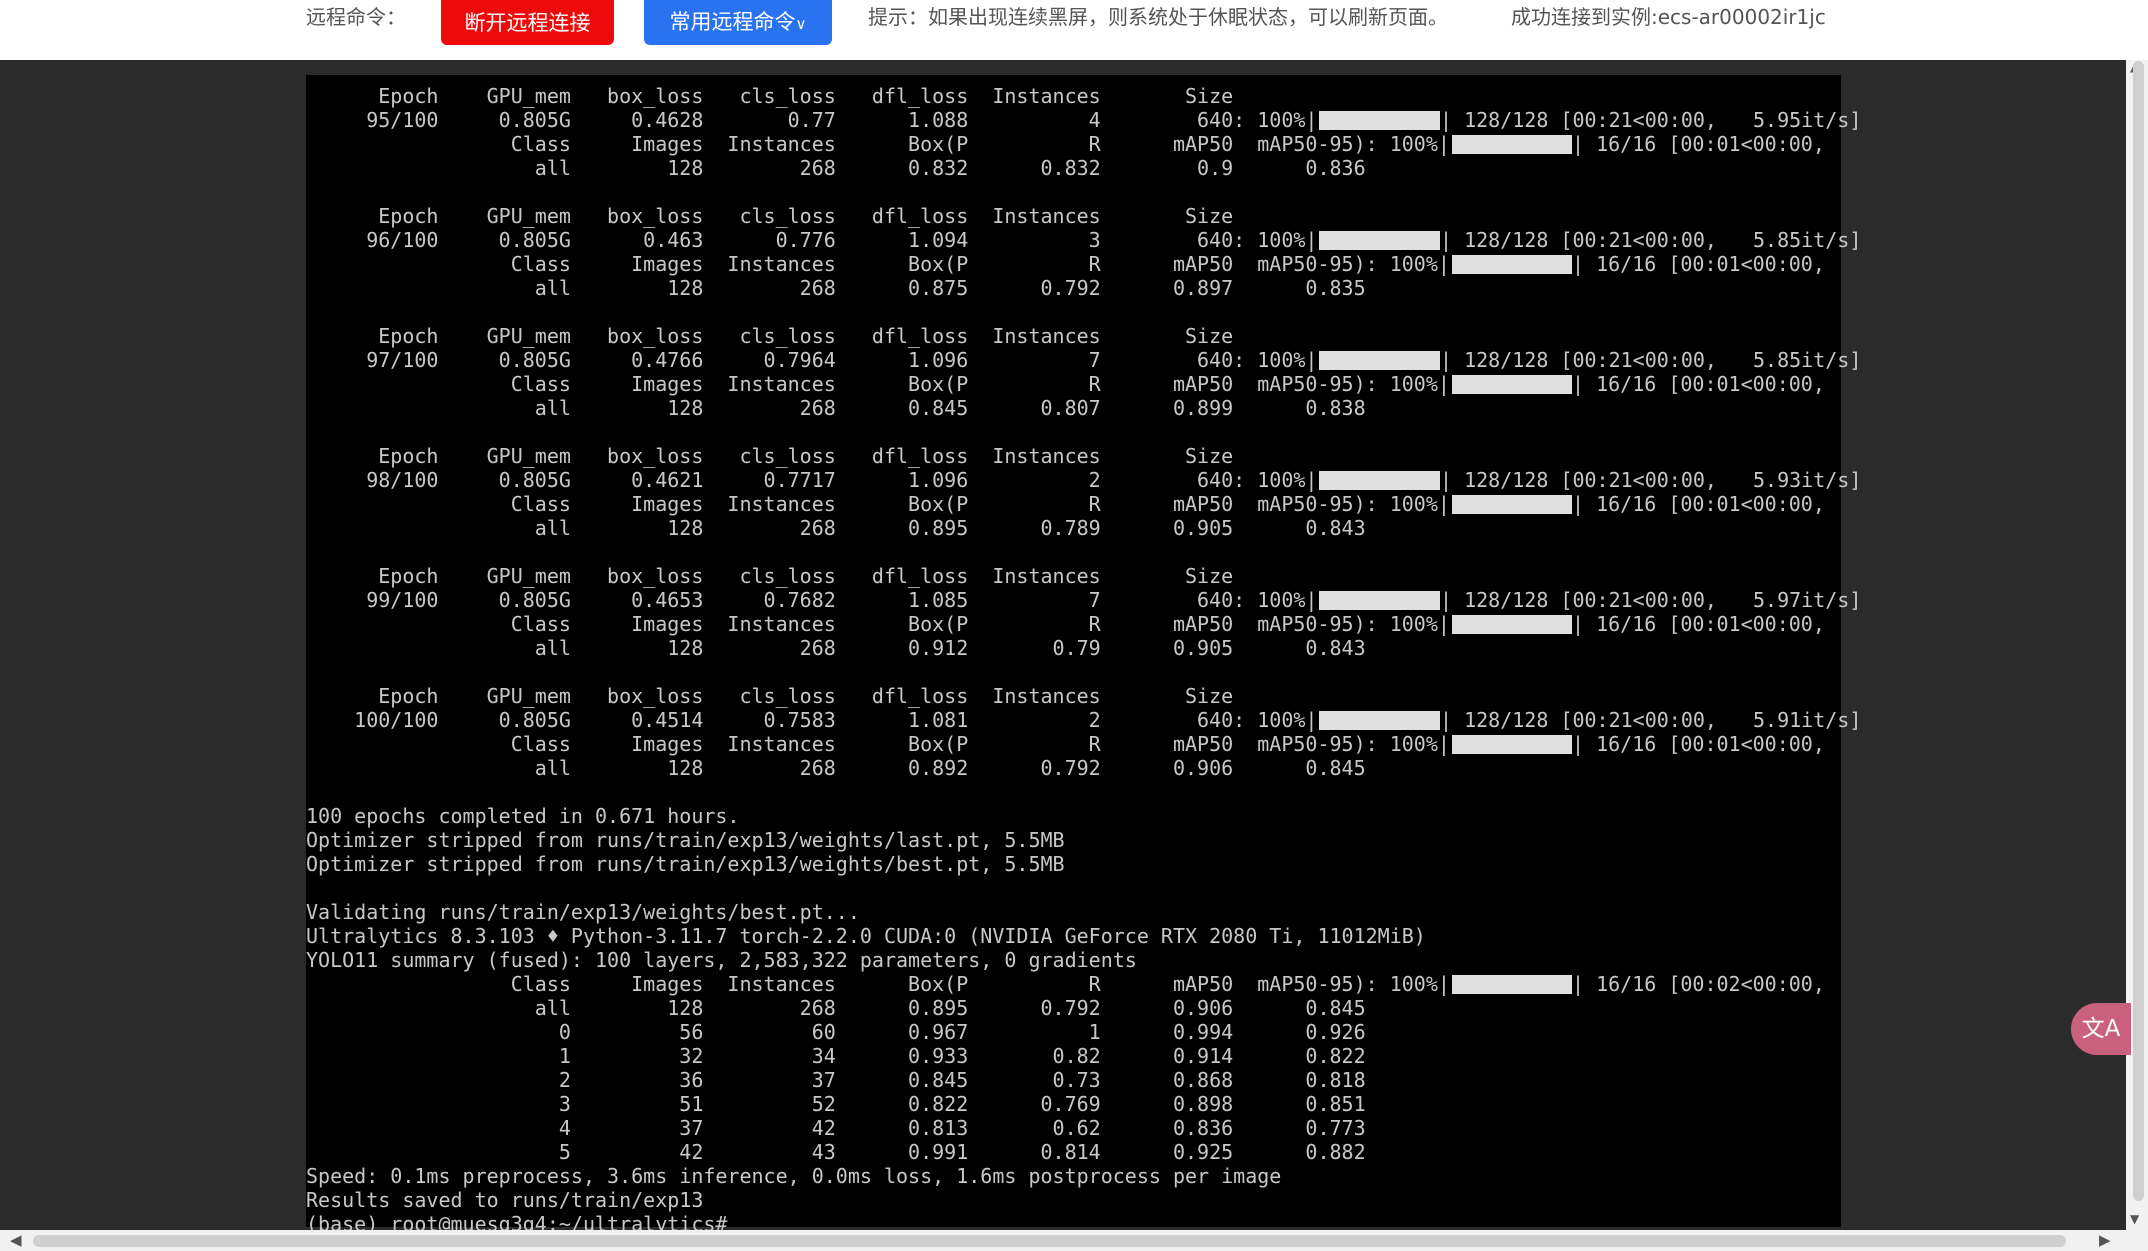 The height and width of the screenshot is (1251, 2148). I want to click on scroll-left-icon: ◀, so click(16, 1240).